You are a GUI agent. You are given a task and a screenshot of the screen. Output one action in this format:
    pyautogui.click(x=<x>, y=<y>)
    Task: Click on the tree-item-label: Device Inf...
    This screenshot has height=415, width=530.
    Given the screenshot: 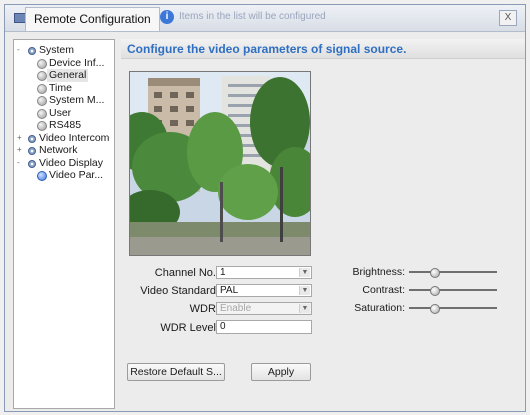 What is the action you would take?
    pyautogui.click(x=77, y=62)
    